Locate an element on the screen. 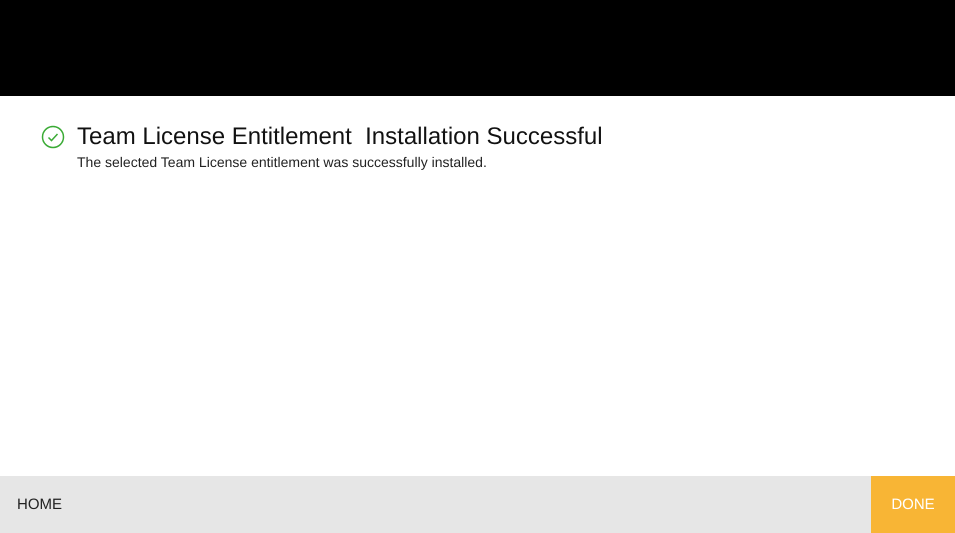  message-title: Team License Entitlement Installation Successful is located at coordinates (340, 137).